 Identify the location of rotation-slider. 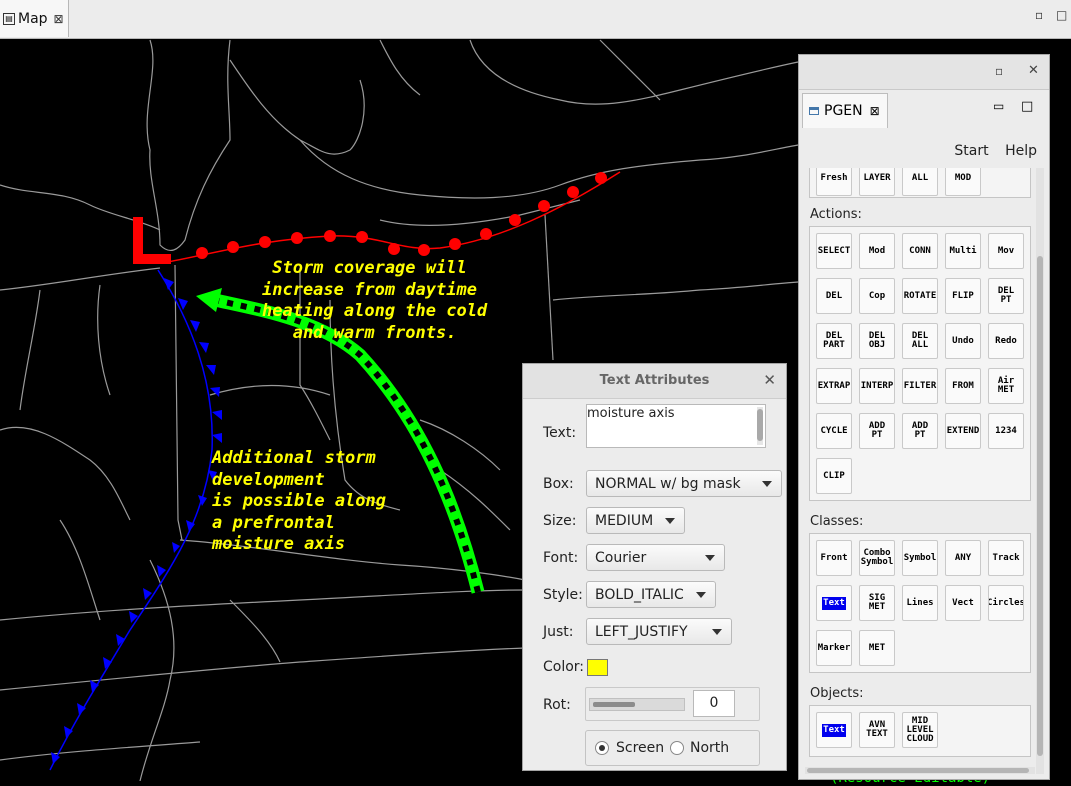
(637, 704).